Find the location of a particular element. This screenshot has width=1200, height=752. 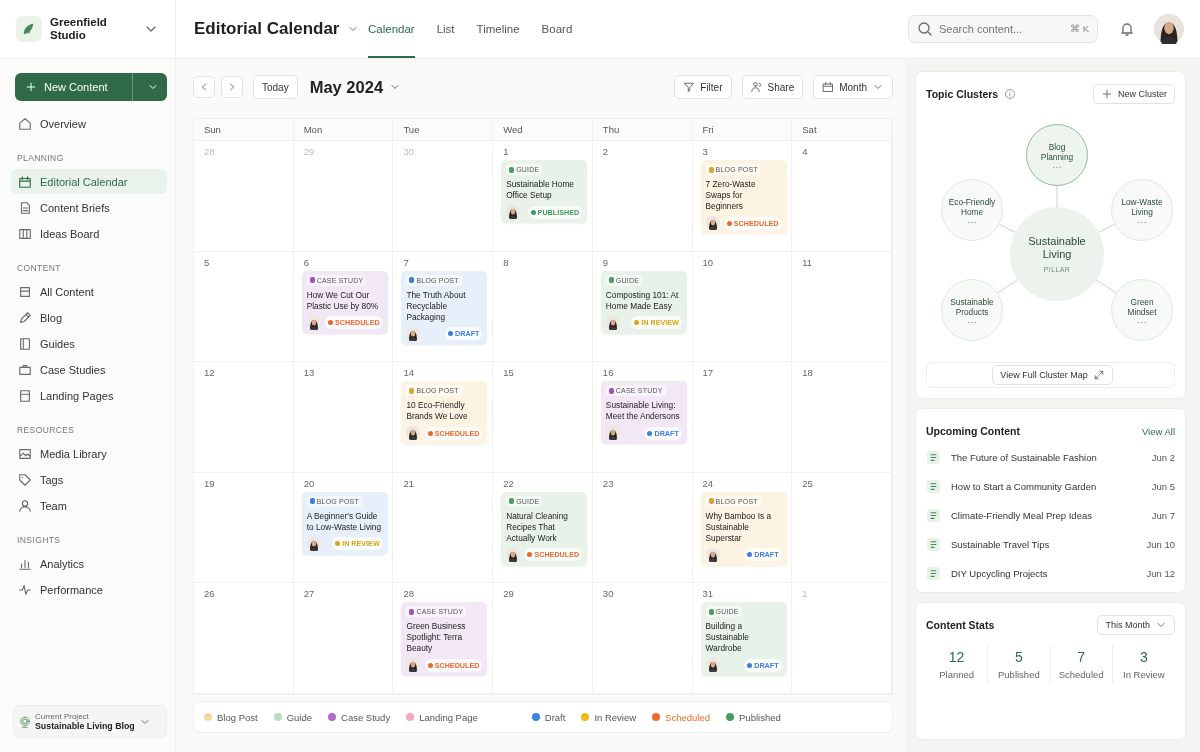

sidebar-item: Analytics is located at coordinates (89, 563).